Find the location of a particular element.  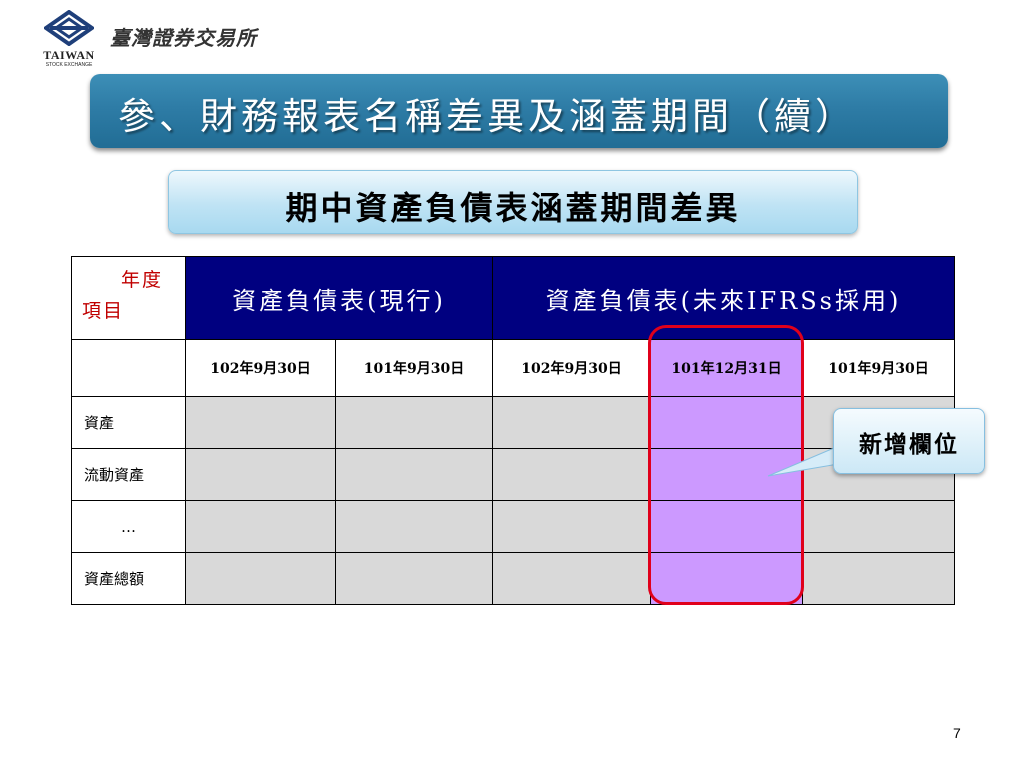

logo-text-en-sub: STOCK EXCHANGE is located at coordinates (69, 65).